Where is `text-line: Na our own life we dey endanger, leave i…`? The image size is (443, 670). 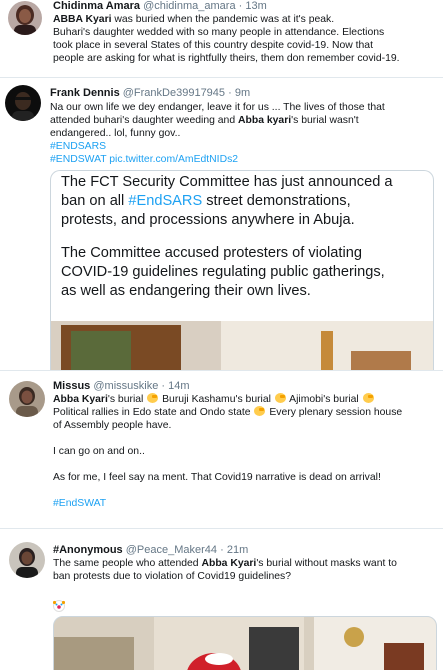 text-line: Na our own life we dey endanger, leave i… is located at coordinates (217, 107).